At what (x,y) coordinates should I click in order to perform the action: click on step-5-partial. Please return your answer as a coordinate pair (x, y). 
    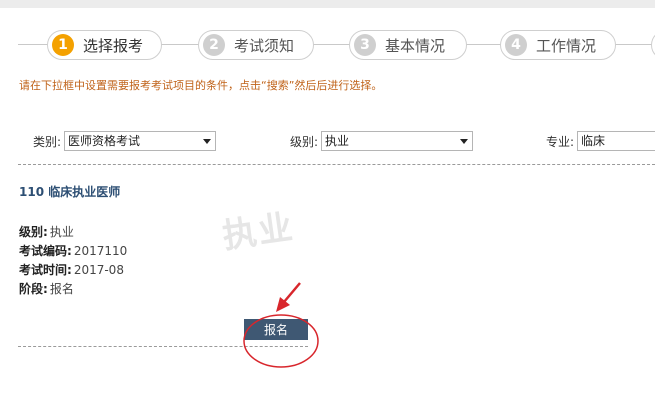
    Looking at the image, I should click on (653, 45).